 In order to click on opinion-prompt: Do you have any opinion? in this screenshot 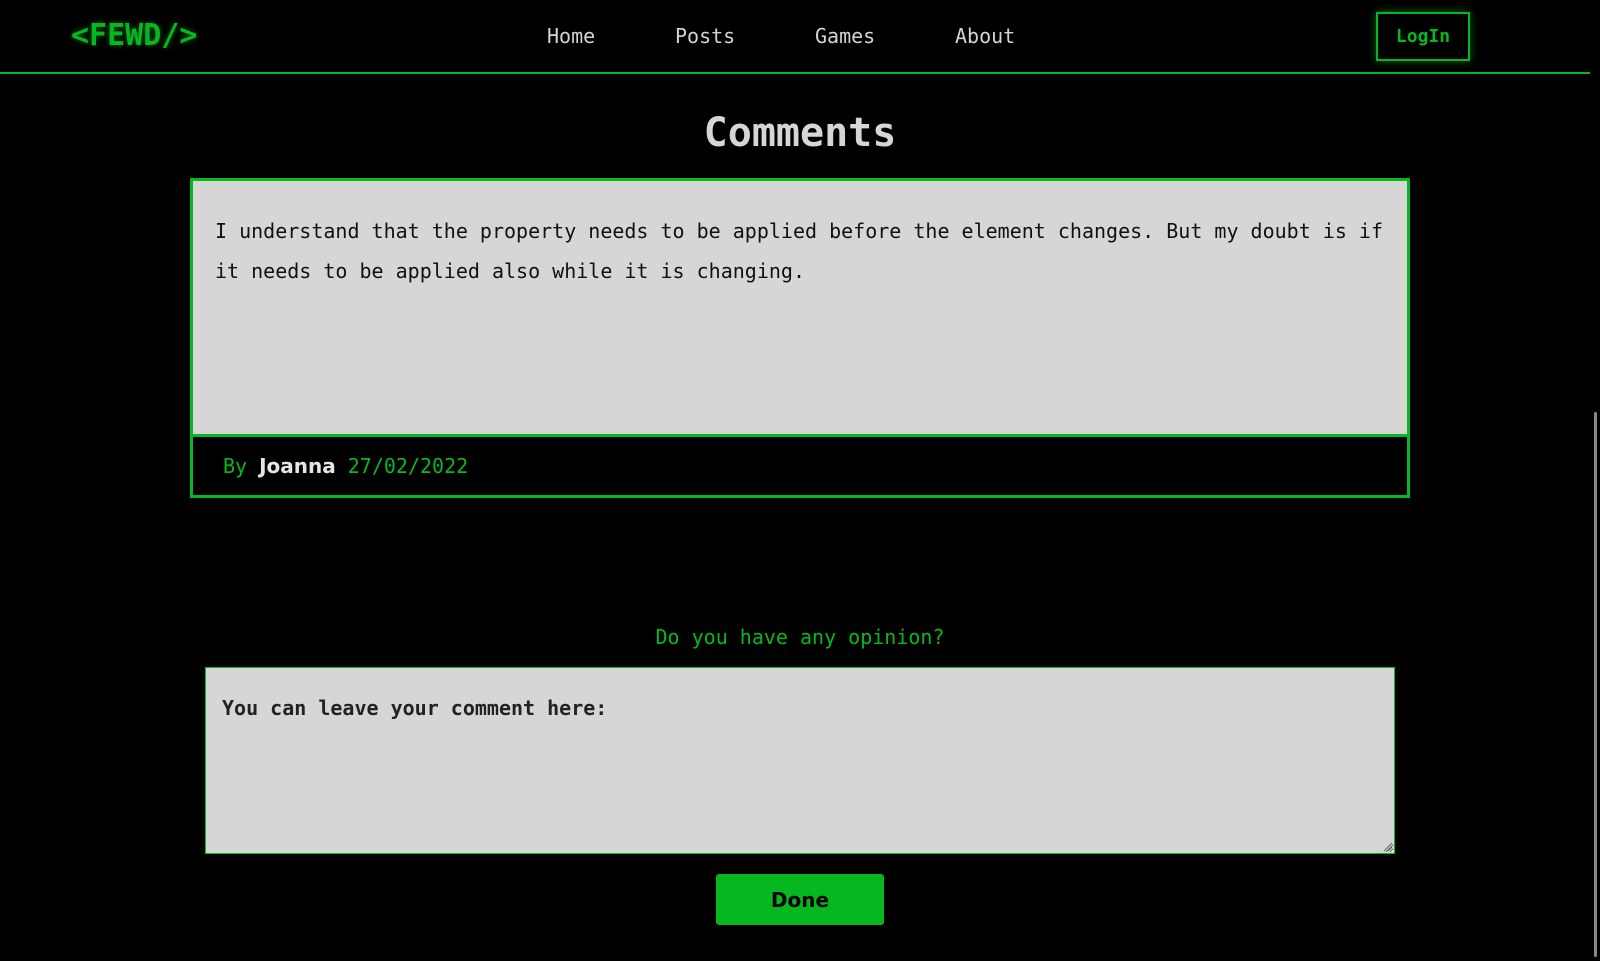, I will do `click(800, 637)`.